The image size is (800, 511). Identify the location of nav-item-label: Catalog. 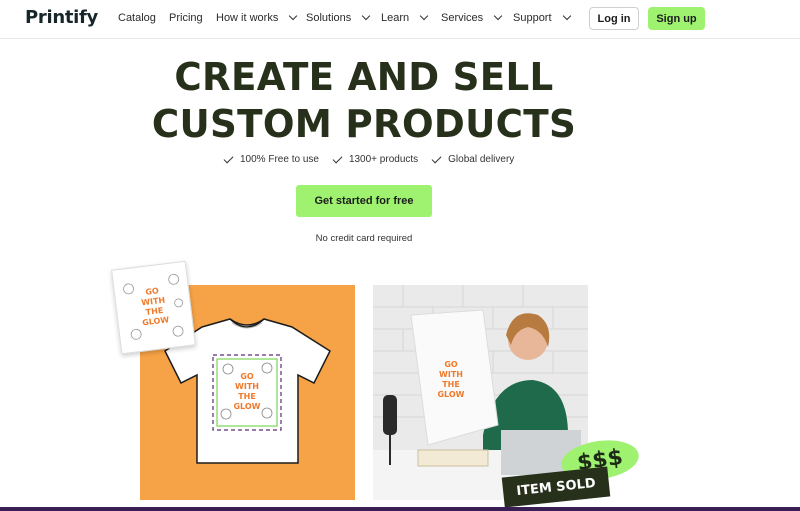
(137, 18).